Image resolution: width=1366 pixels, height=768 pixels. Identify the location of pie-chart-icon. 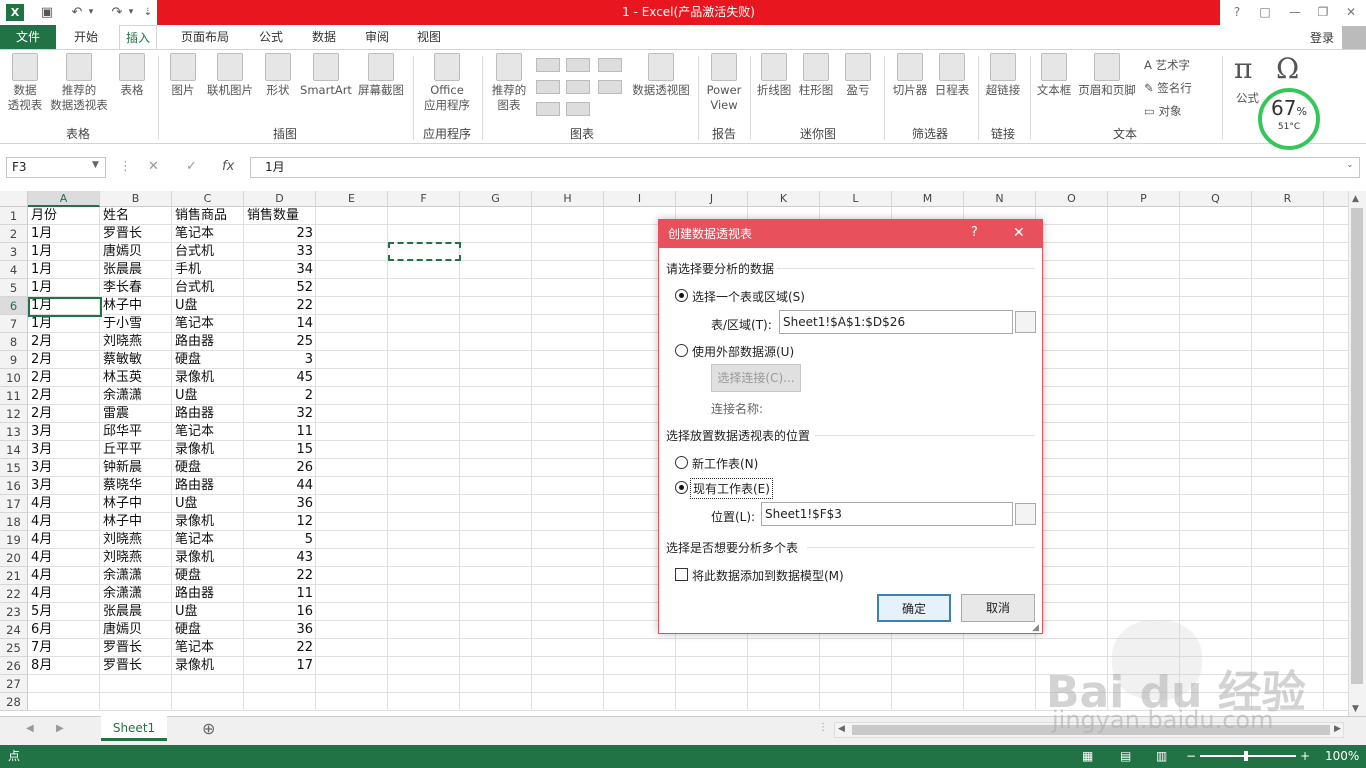
(548, 109).